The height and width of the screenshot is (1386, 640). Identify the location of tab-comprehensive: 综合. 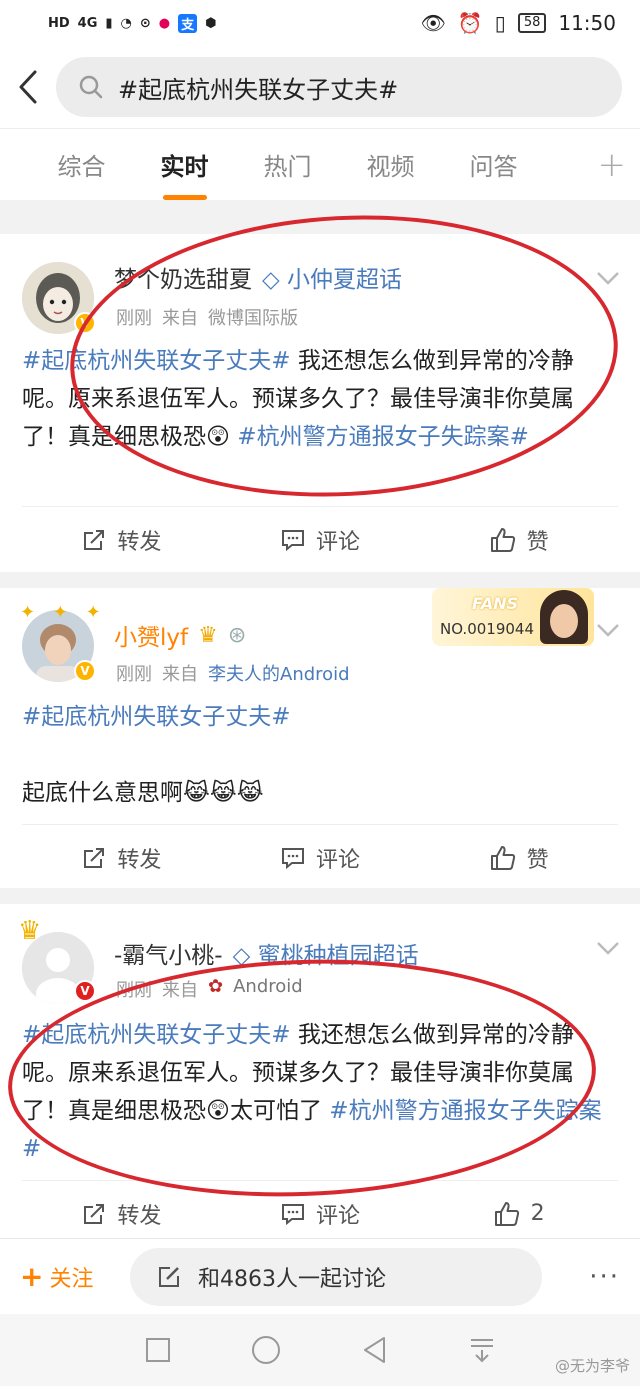
(81, 164).